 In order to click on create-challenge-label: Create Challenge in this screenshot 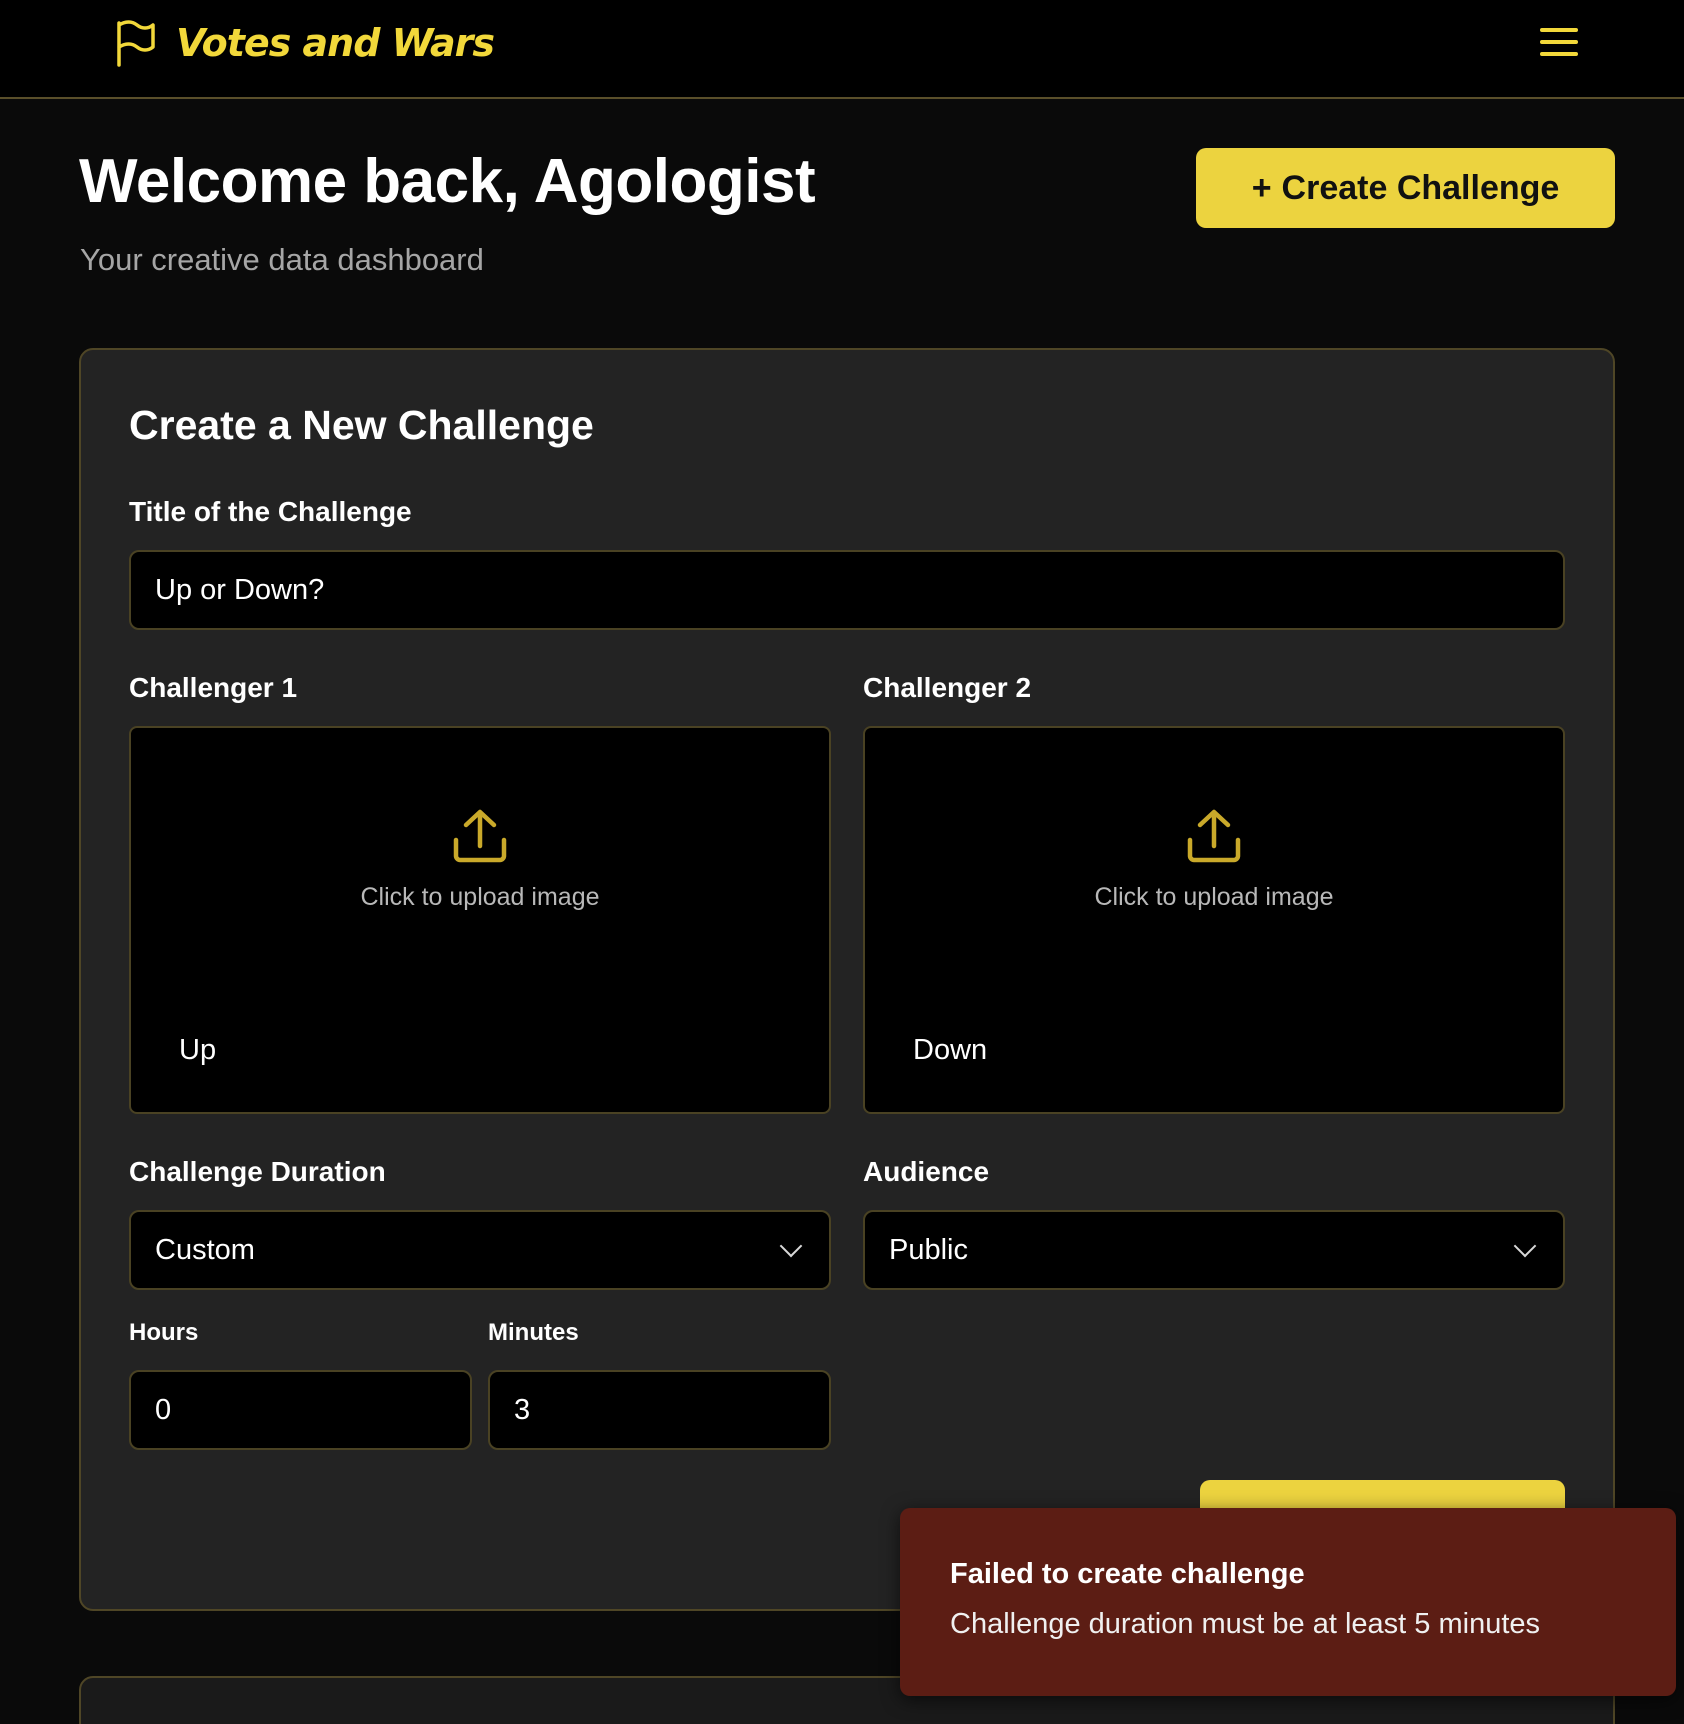, I will do `click(1420, 187)`.